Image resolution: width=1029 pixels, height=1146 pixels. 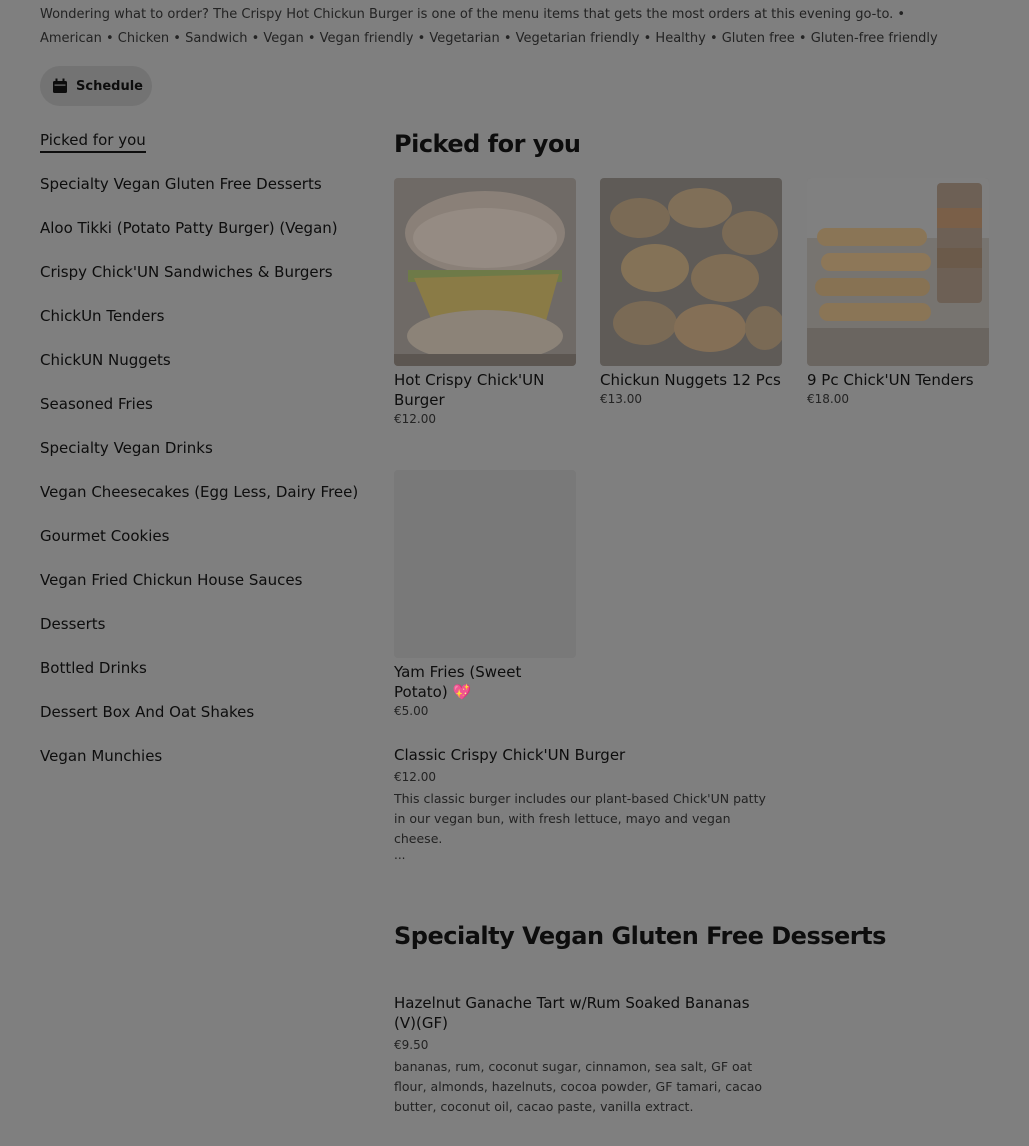 I want to click on sidebar-item-label: Vegan Munchies, so click(x=101, y=756).